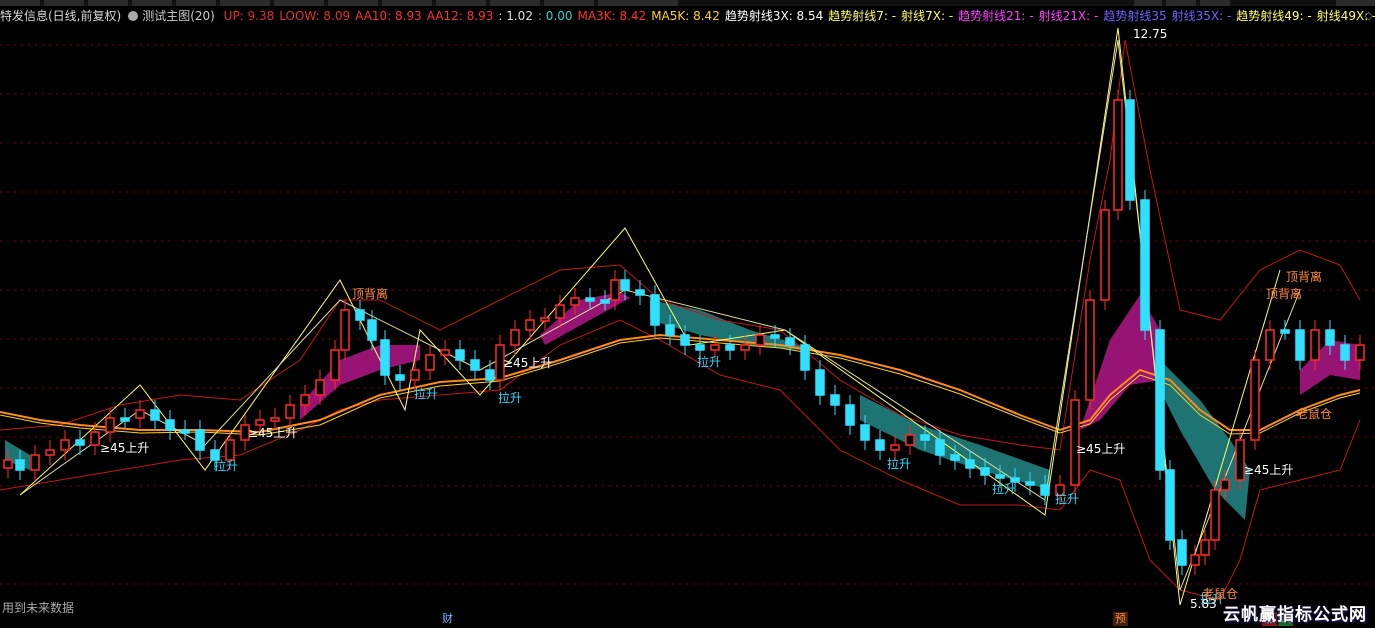 Image resolution: width=1375 pixels, height=628 pixels. I want to click on legend-item: : 0.00, so click(555, 16).